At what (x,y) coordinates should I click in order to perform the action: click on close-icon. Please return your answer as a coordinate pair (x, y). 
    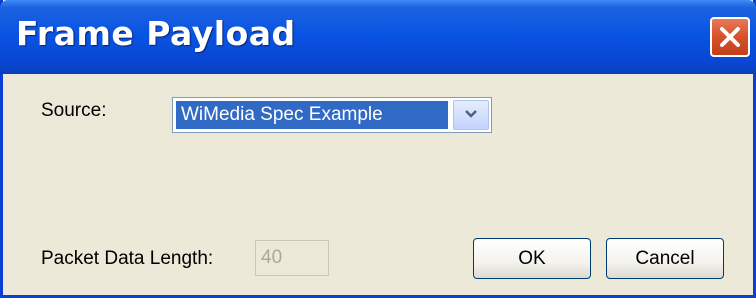
    Looking at the image, I should click on (730, 37).